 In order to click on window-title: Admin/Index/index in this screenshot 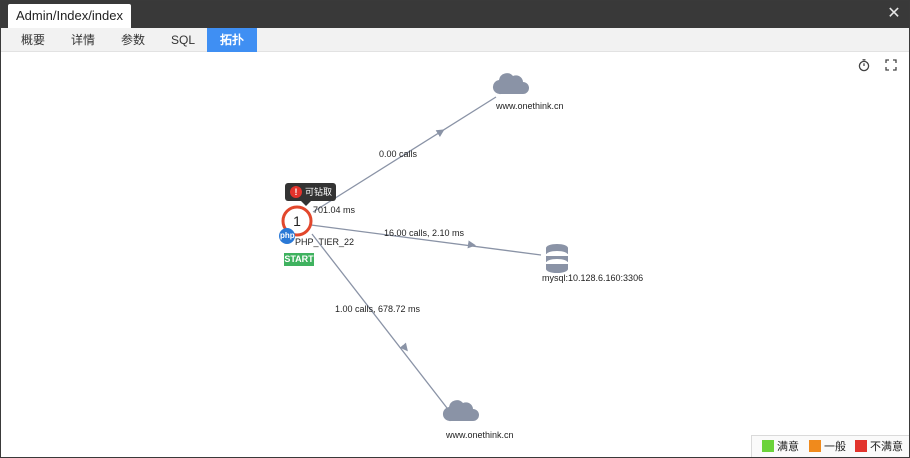, I will do `click(69, 16)`.